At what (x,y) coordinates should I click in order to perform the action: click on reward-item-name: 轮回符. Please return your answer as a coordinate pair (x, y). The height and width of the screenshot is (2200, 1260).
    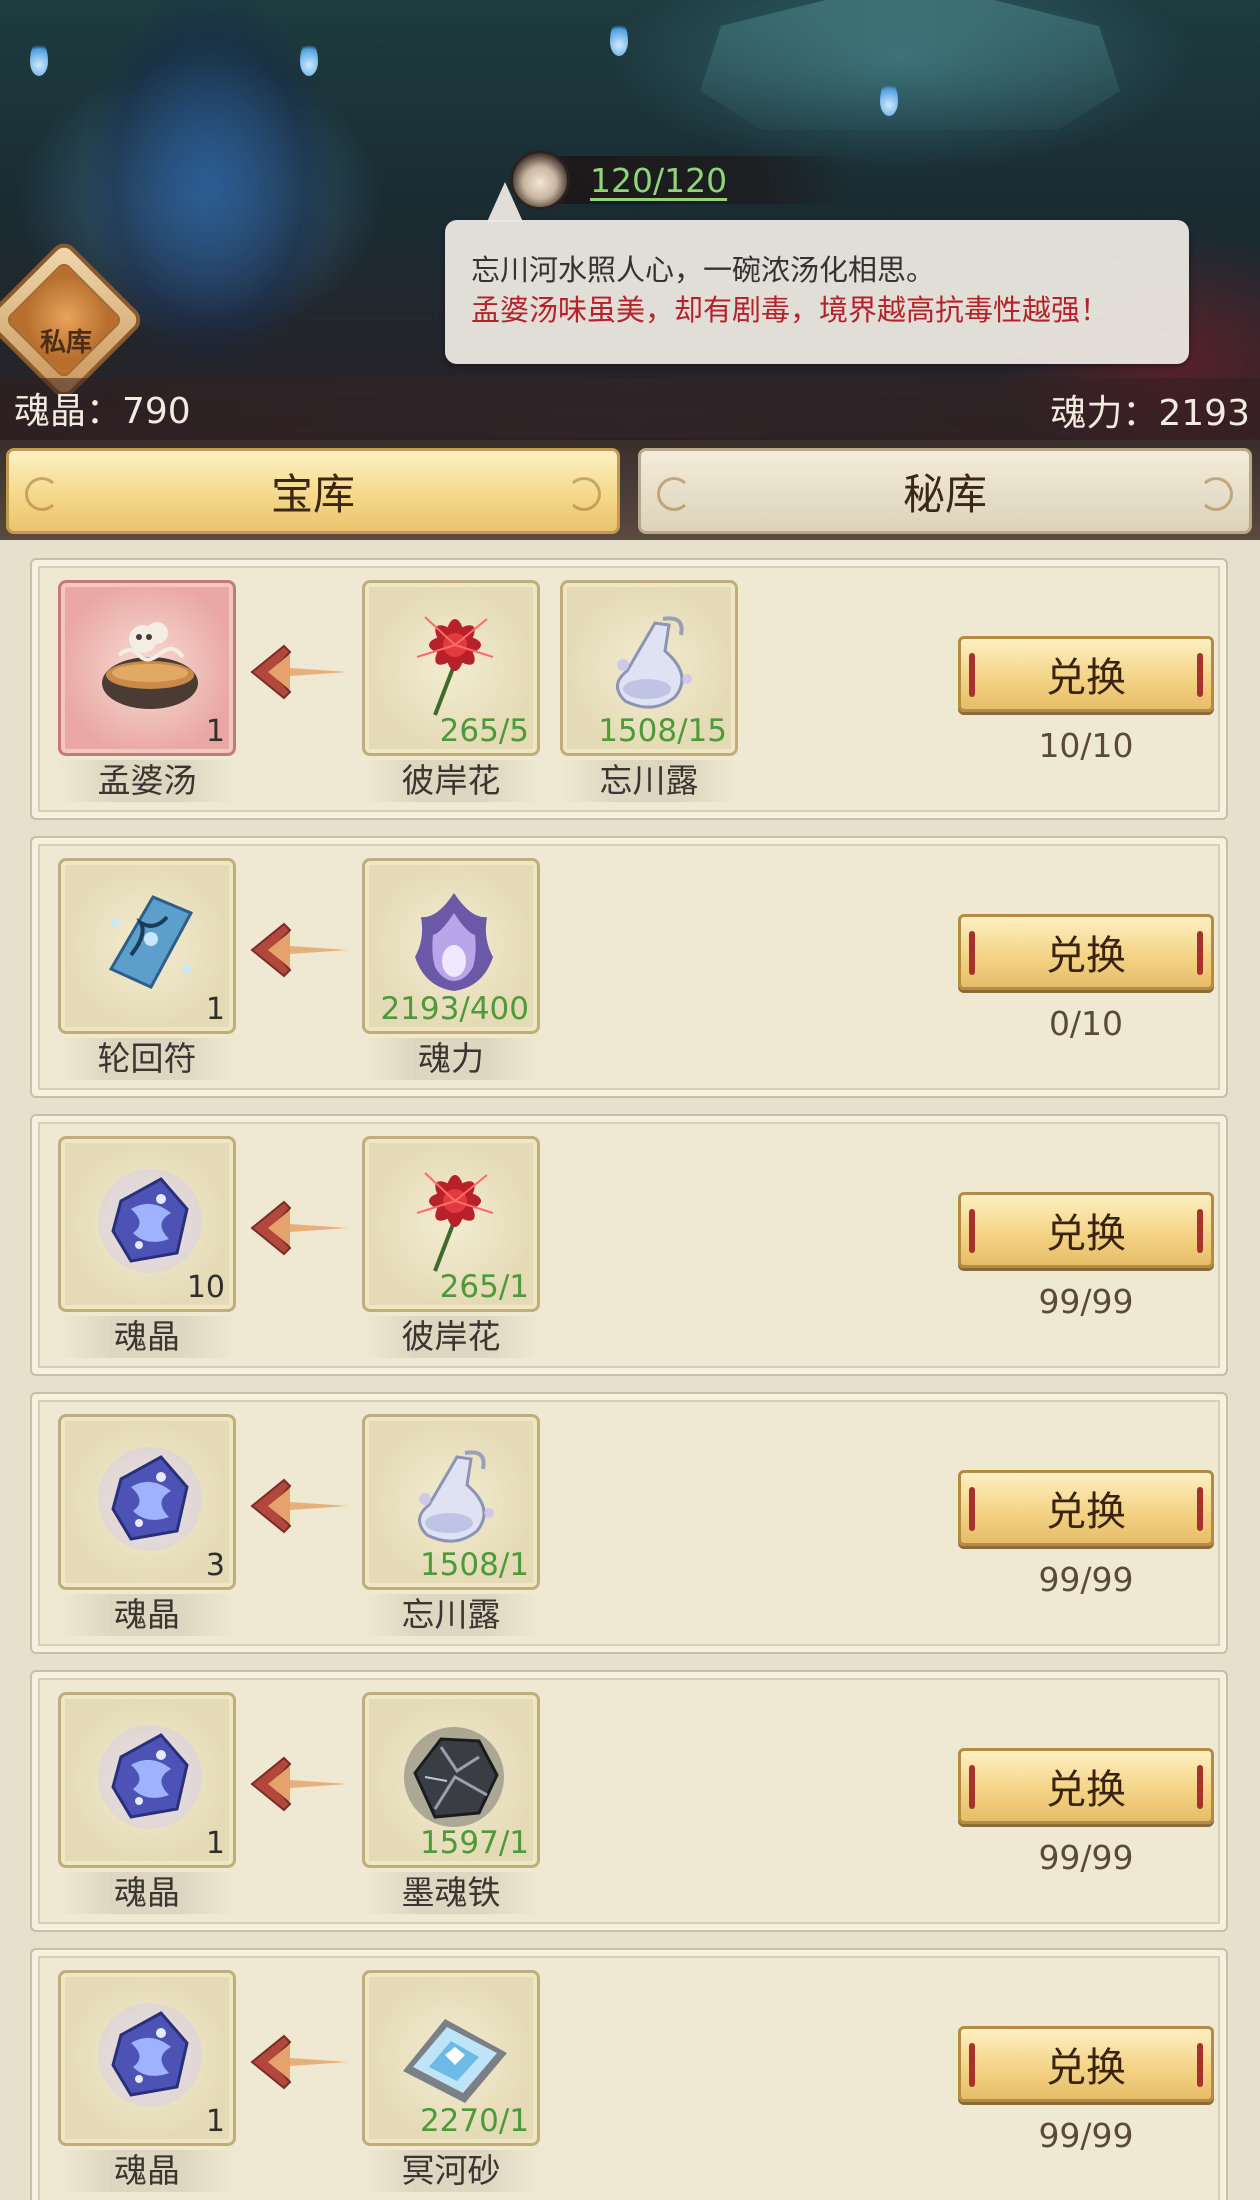
    Looking at the image, I should click on (147, 1059).